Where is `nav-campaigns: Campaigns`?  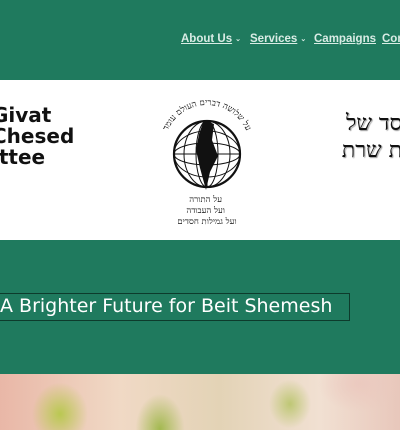 nav-campaigns: Campaigns is located at coordinates (345, 39).